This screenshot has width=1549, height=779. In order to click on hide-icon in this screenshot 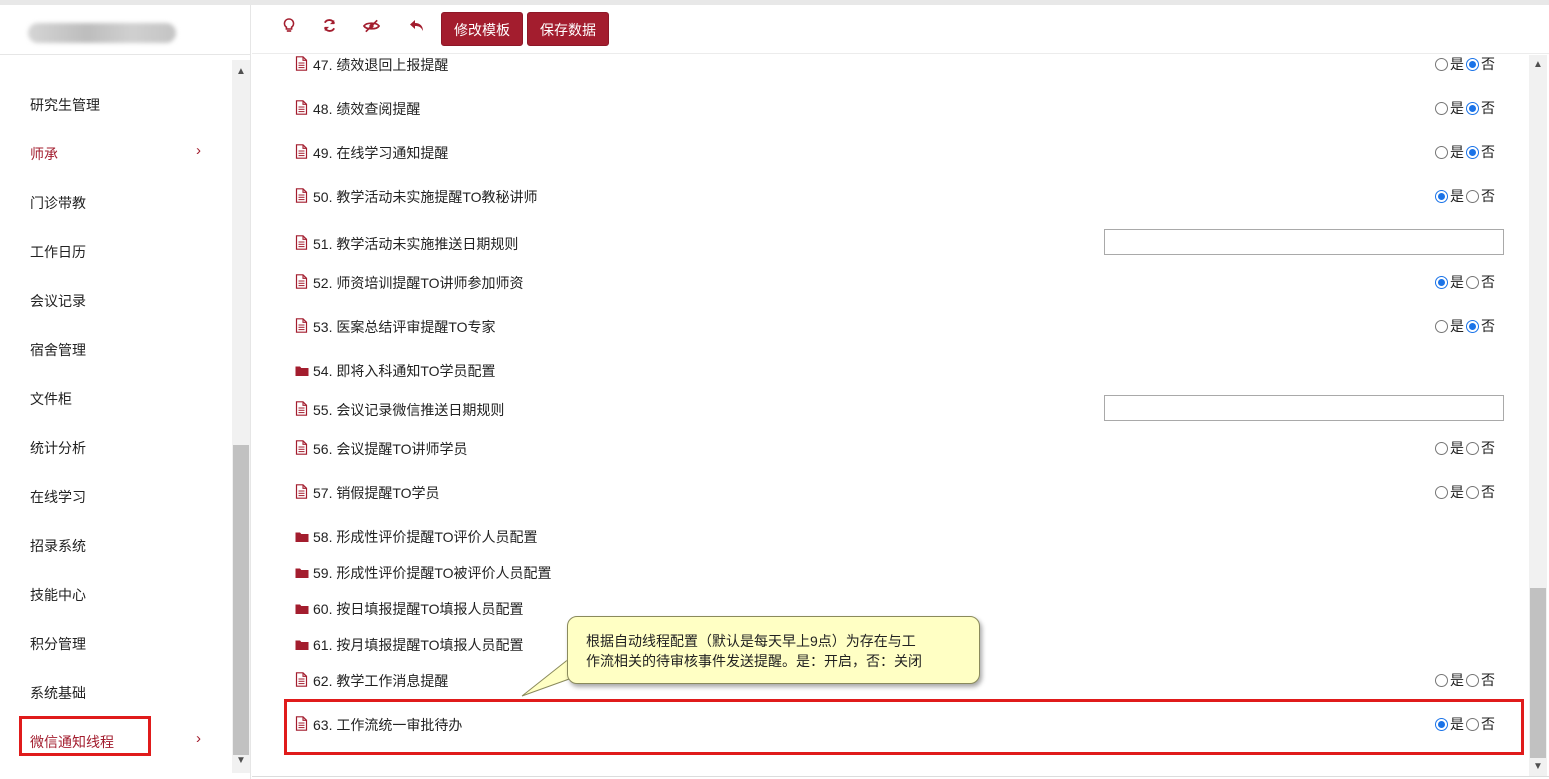, I will do `click(371, 29)`.